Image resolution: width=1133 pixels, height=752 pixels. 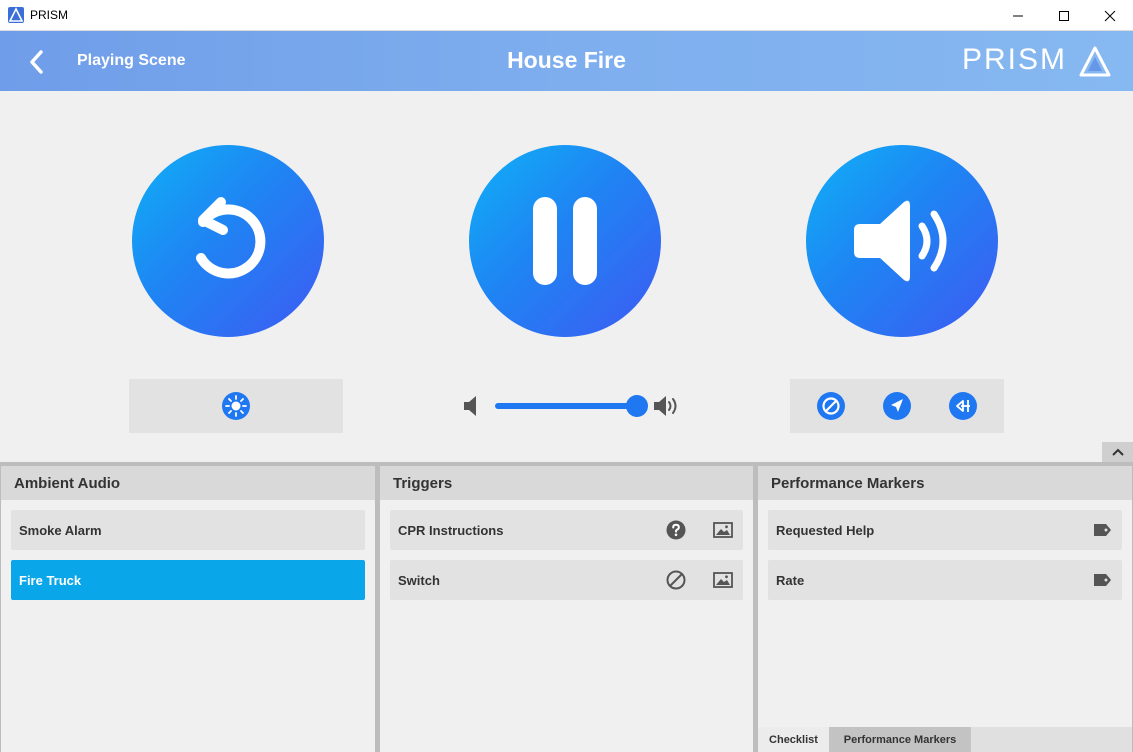 I want to click on action-panel, so click(x=897, y=406).